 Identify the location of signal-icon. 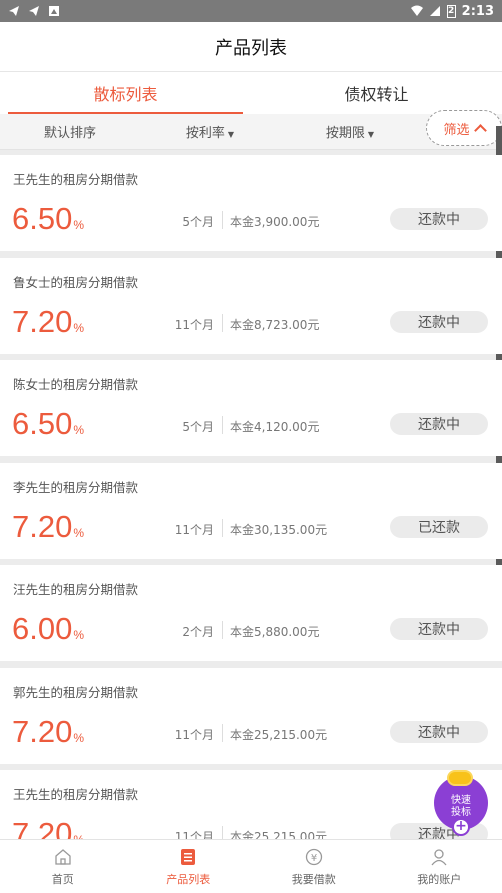
(434, 11).